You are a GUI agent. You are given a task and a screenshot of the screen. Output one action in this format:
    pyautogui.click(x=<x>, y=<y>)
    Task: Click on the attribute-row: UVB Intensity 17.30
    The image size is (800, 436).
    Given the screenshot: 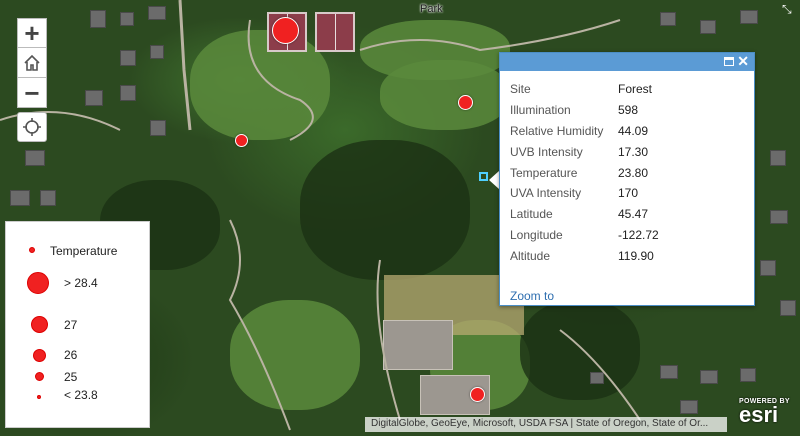 What is the action you would take?
    pyautogui.click(x=627, y=151)
    